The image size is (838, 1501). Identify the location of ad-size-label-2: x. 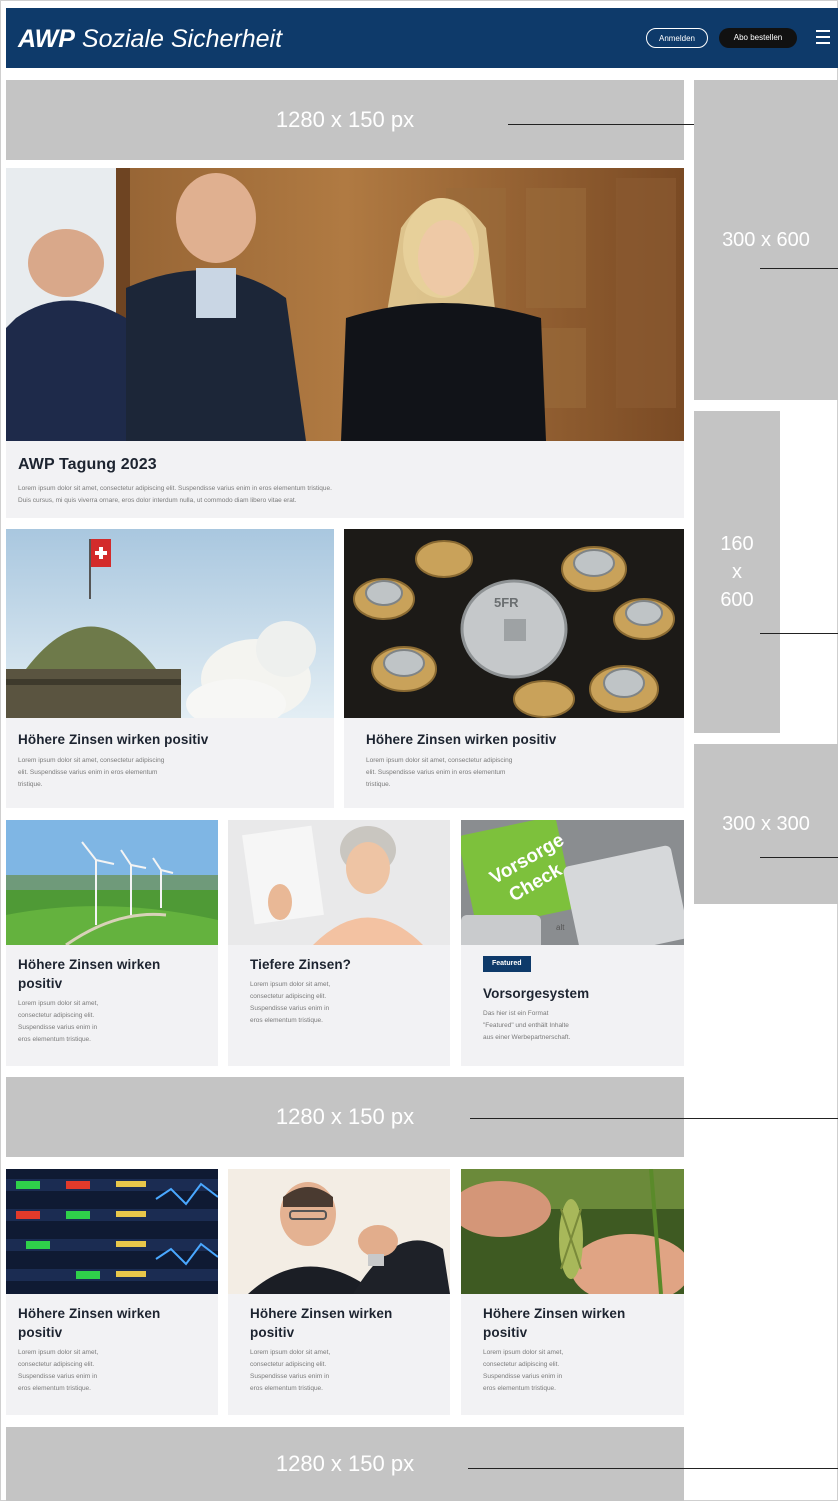
(737, 572).